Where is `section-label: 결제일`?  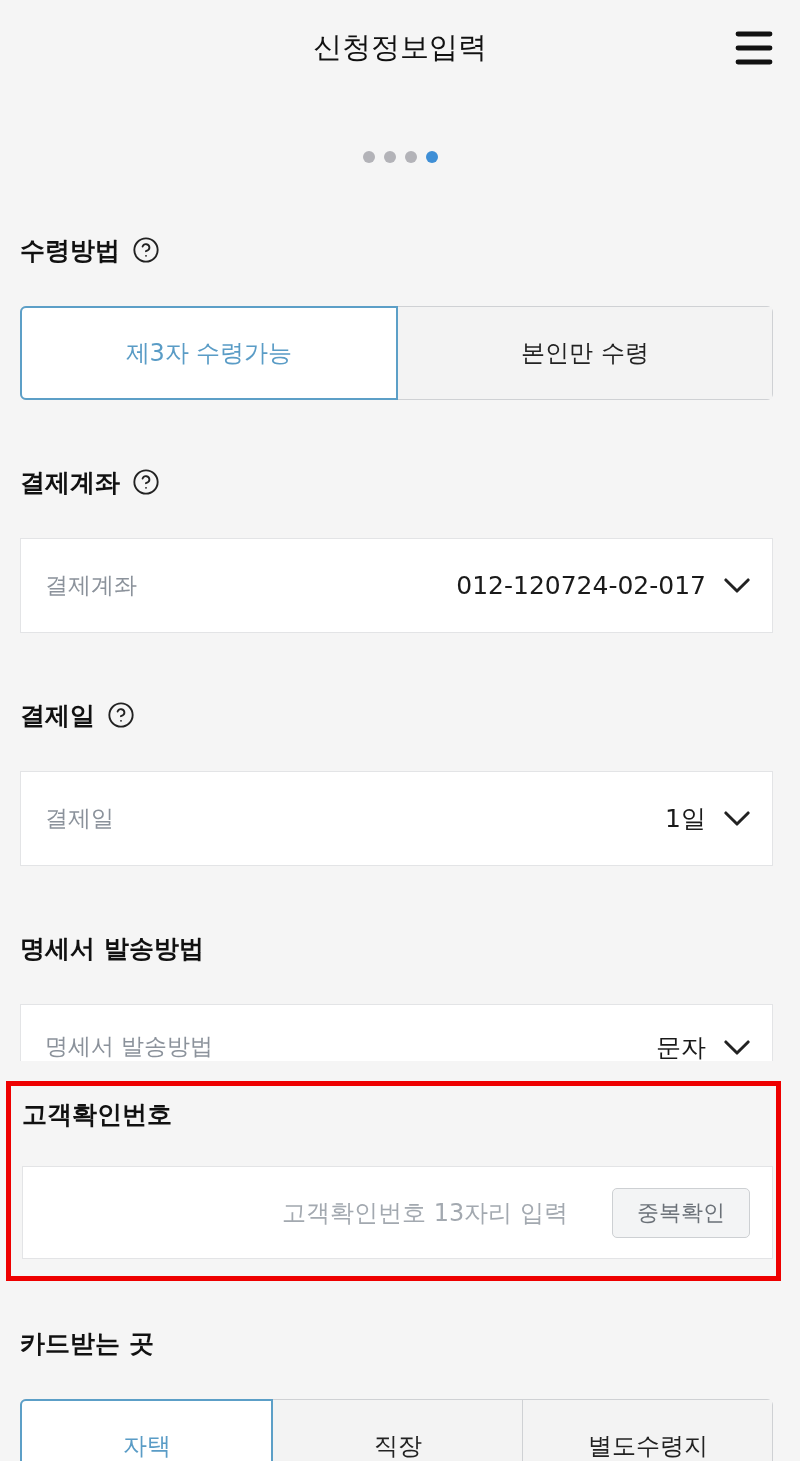 section-label: 결제일 is located at coordinates (57, 715).